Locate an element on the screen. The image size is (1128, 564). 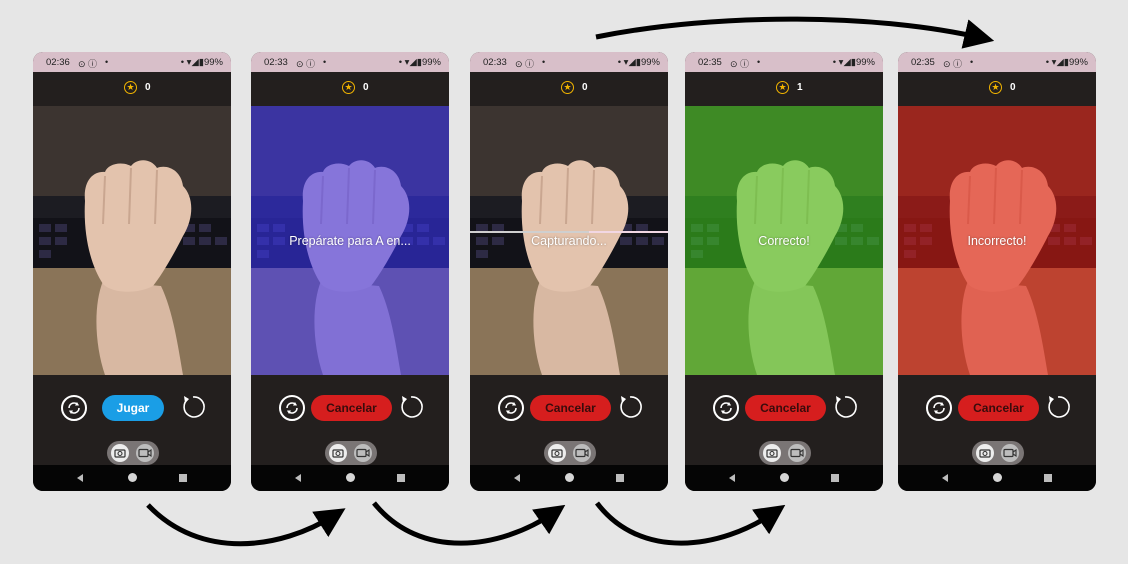
control-panel: Jugar is located at coordinates (132, 420).